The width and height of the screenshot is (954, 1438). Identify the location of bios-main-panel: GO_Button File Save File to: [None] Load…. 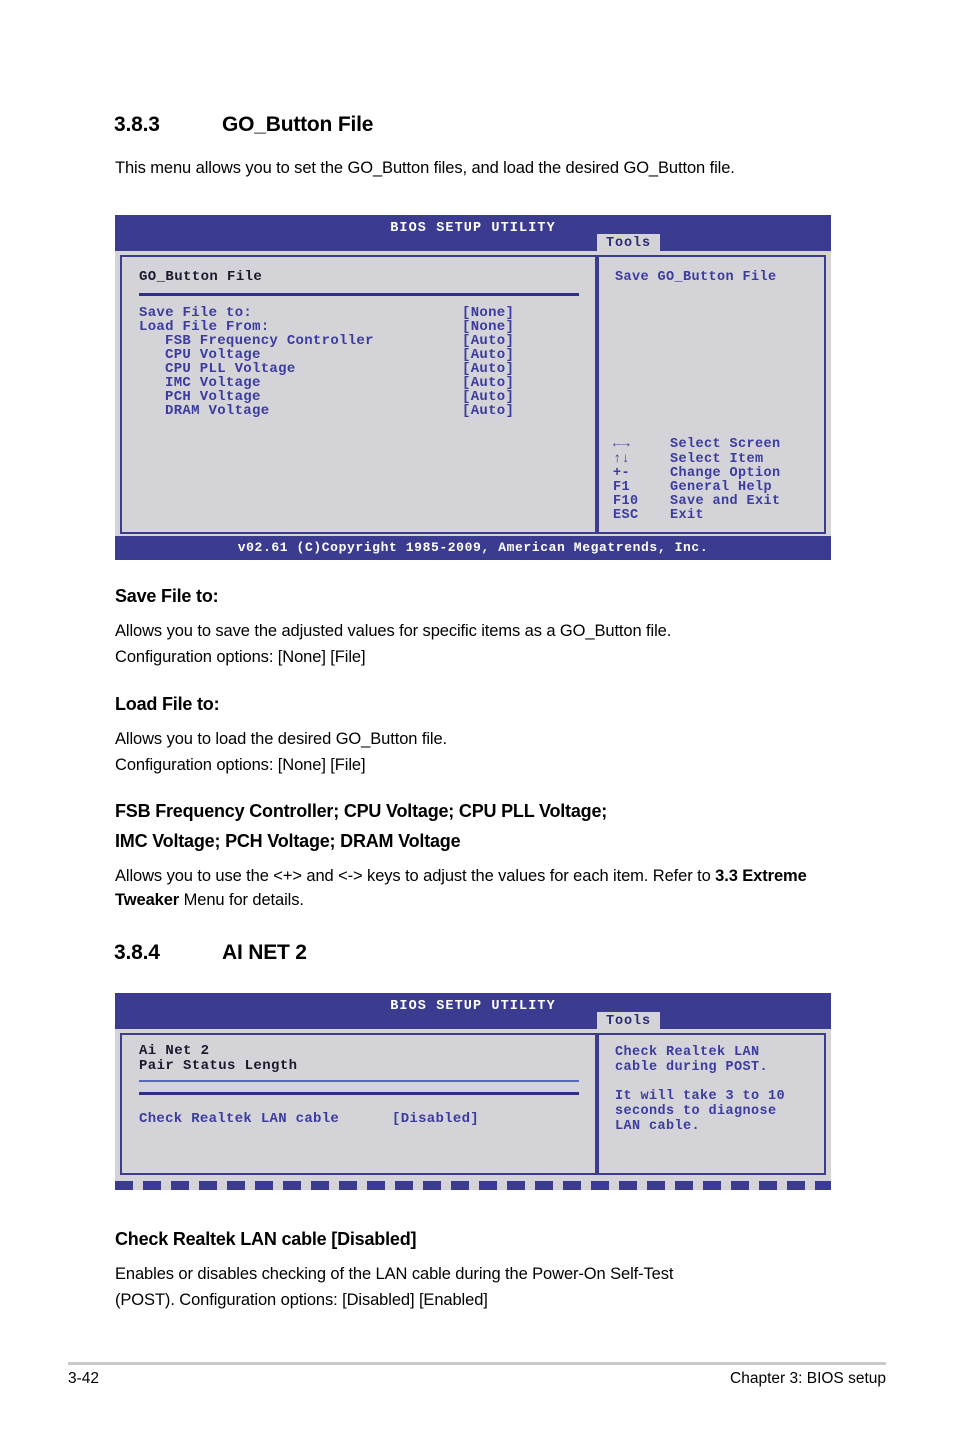
(358, 394).